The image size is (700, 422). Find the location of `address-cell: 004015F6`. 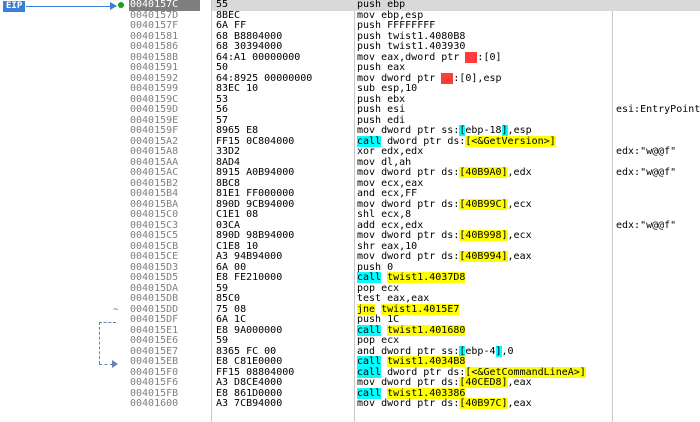

address-cell: 004015F6 is located at coordinates (164, 383).